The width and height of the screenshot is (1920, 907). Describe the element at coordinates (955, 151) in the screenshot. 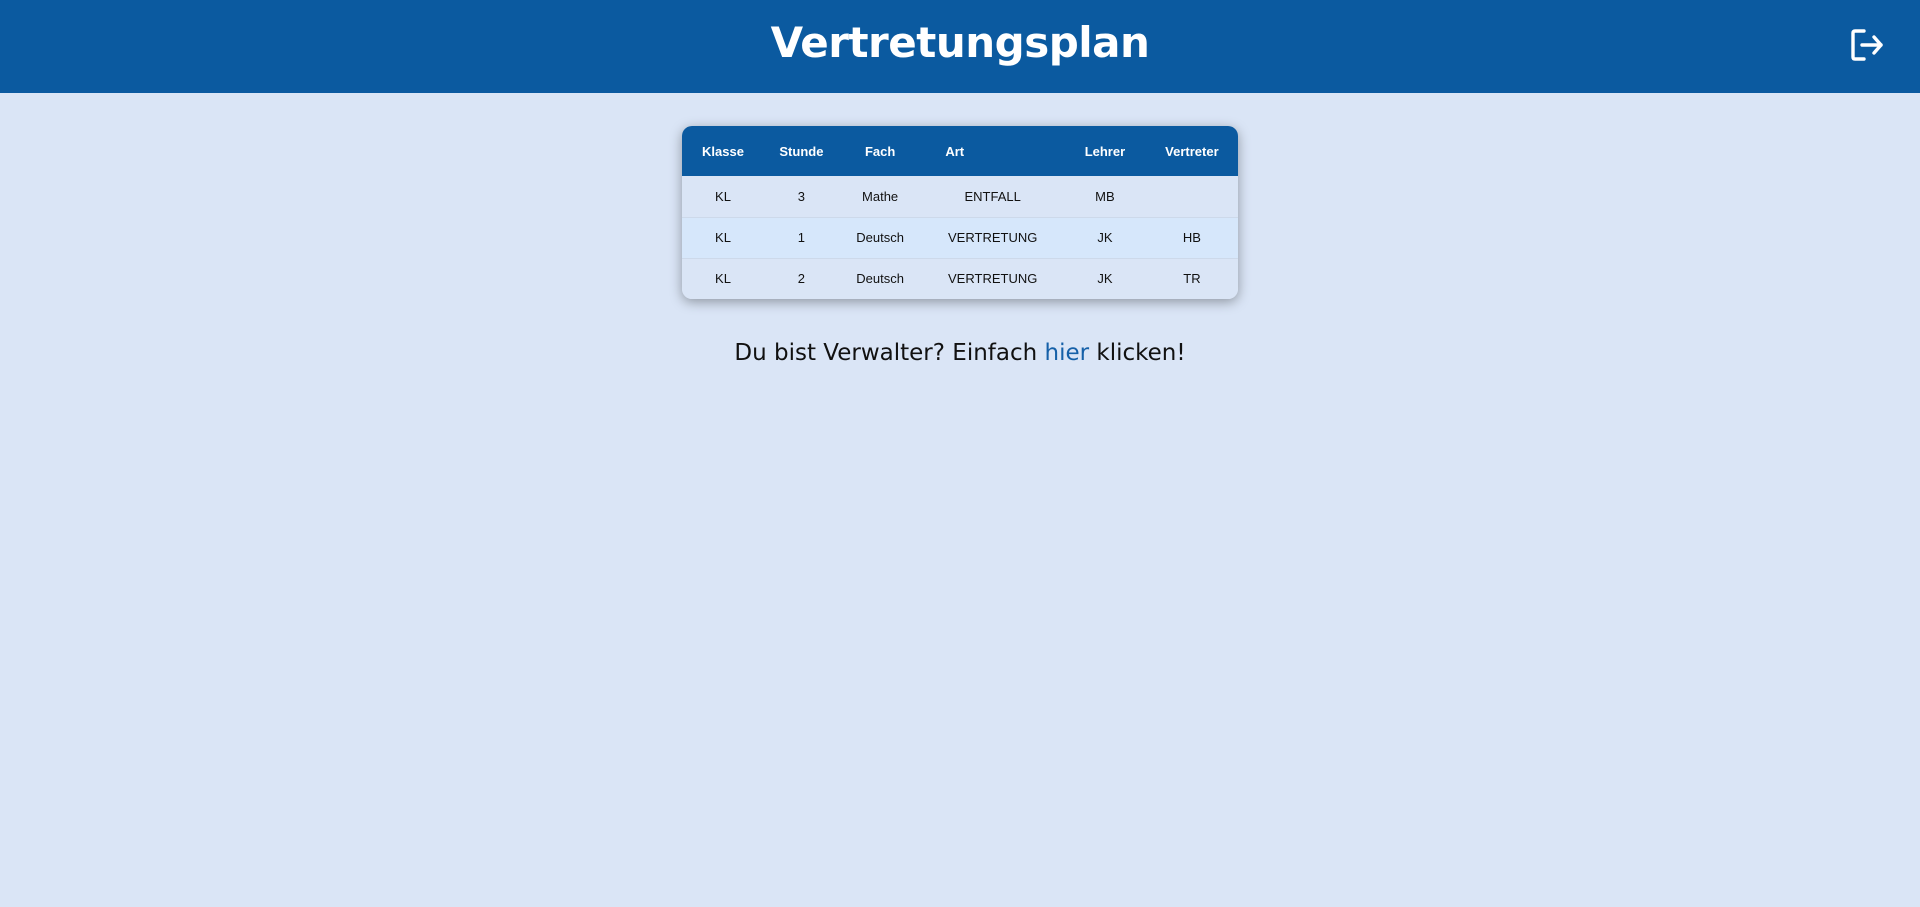

I see `column-header-art: Art` at that location.